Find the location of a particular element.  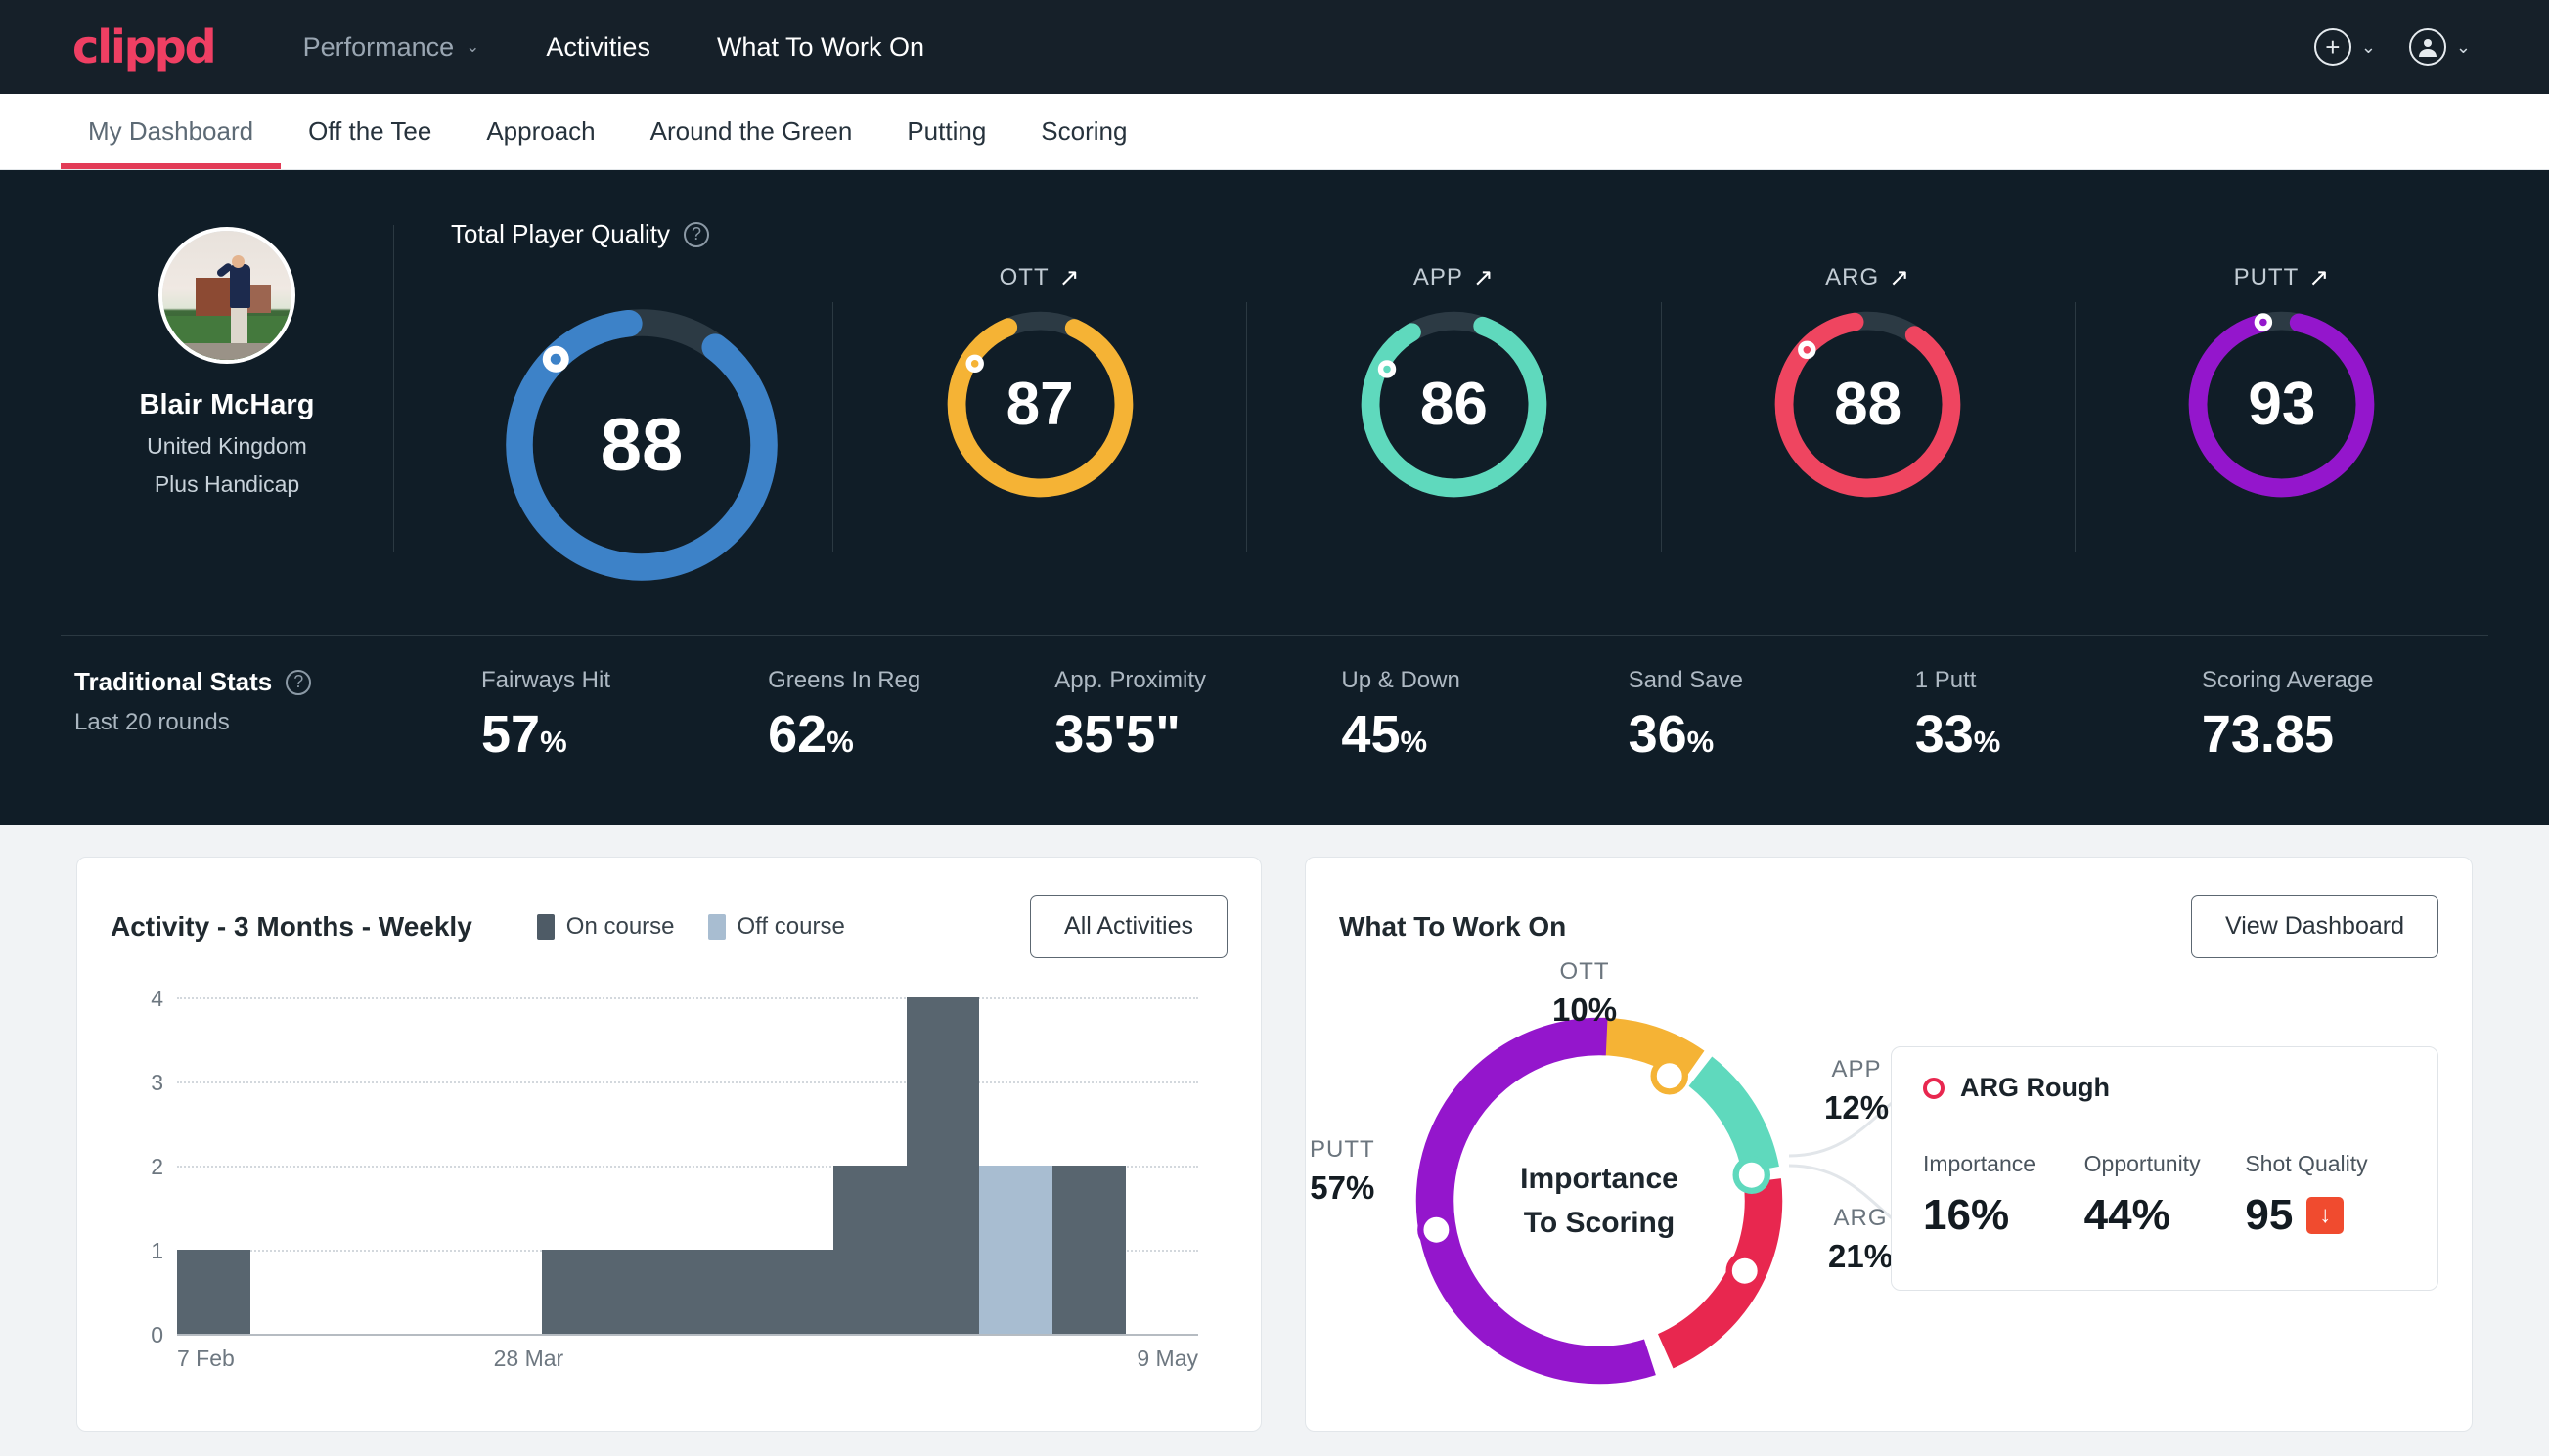

tab-off-the-tee: Off the Tee is located at coordinates (370, 131).